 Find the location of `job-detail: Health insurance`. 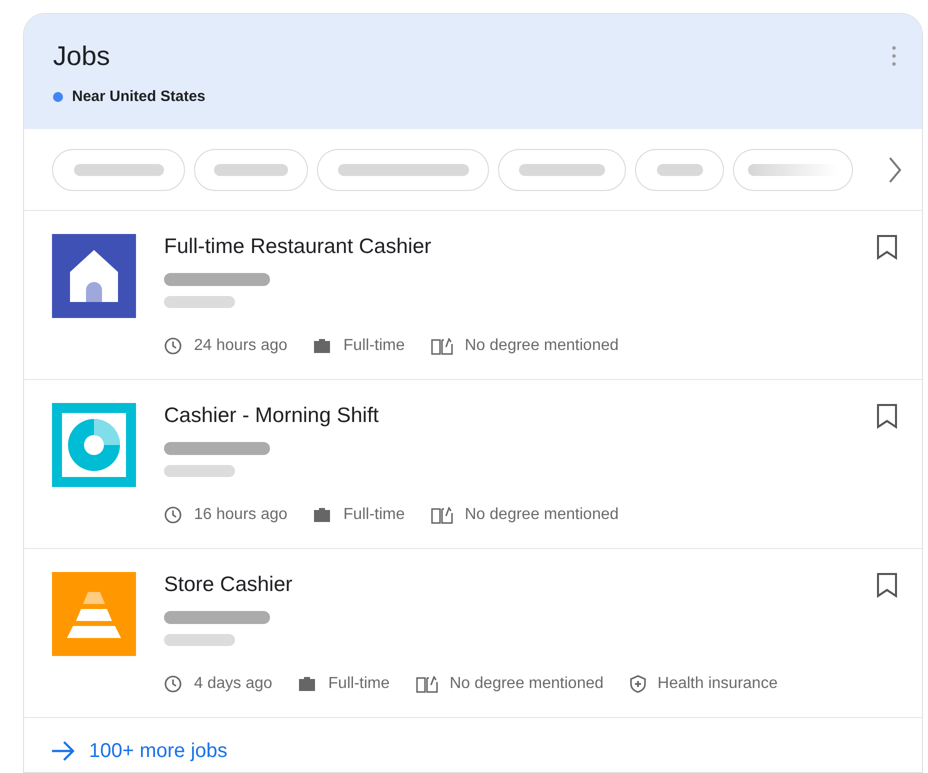

job-detail: Health insurance is located at coordinates (718, 684).